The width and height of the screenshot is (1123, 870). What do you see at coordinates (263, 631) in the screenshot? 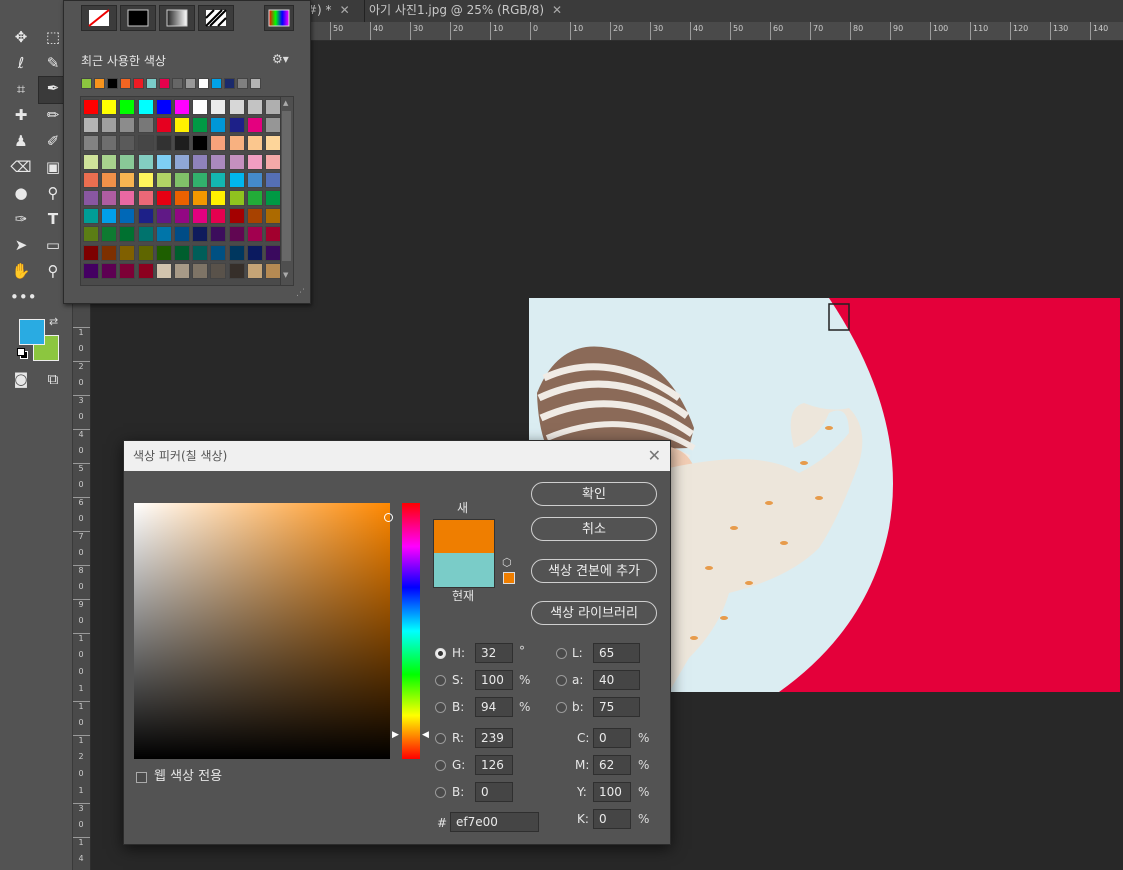
I see `color-field` at bounding box center [263, 631].